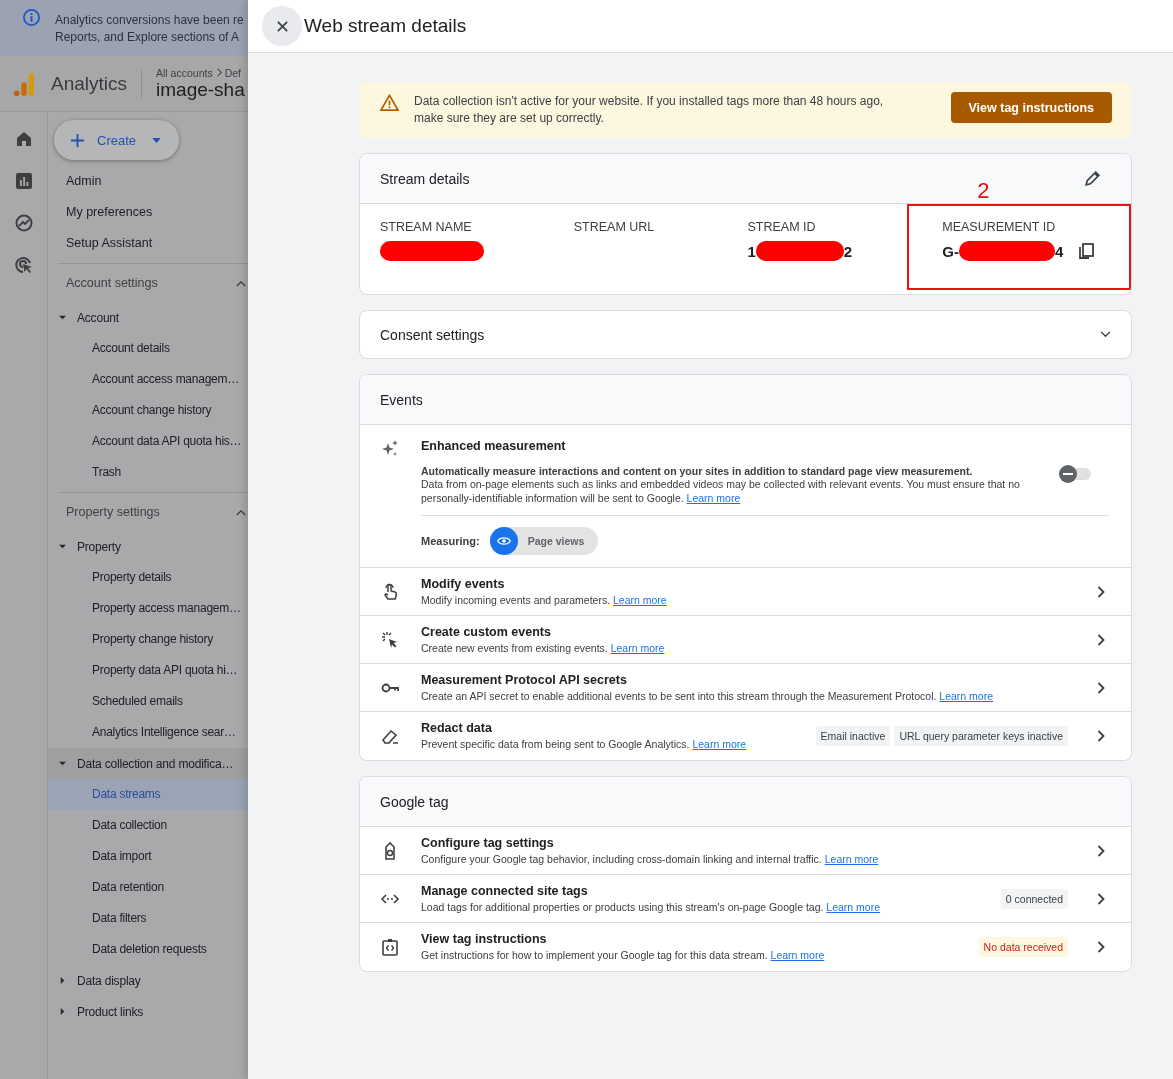 The height and width of the screenshot is (1079, 1173). Describe the element at coordinates (200, 89) in the screenshot. I see `property-name: image-sha` at that location.